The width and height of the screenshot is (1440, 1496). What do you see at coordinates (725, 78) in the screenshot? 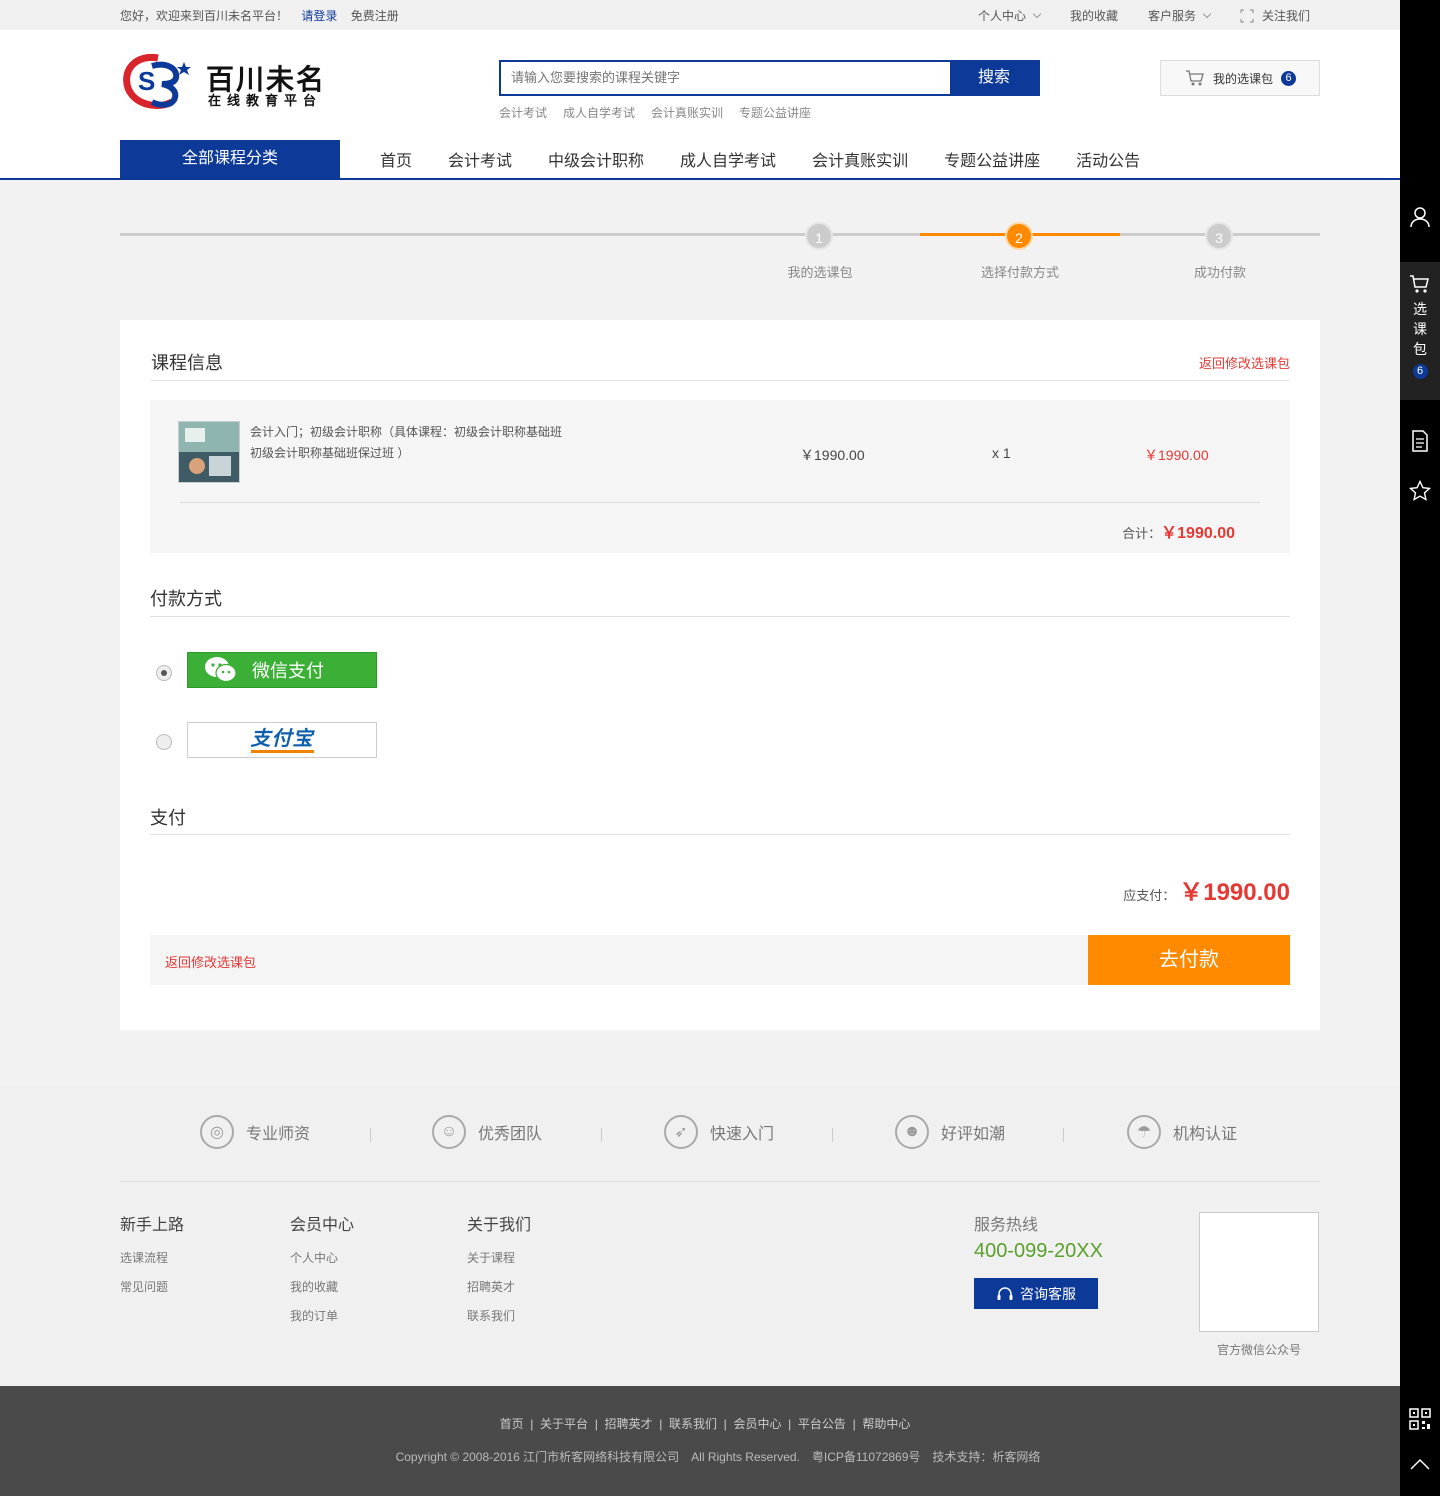
I see `search-input` at bounding box center [725, 78].